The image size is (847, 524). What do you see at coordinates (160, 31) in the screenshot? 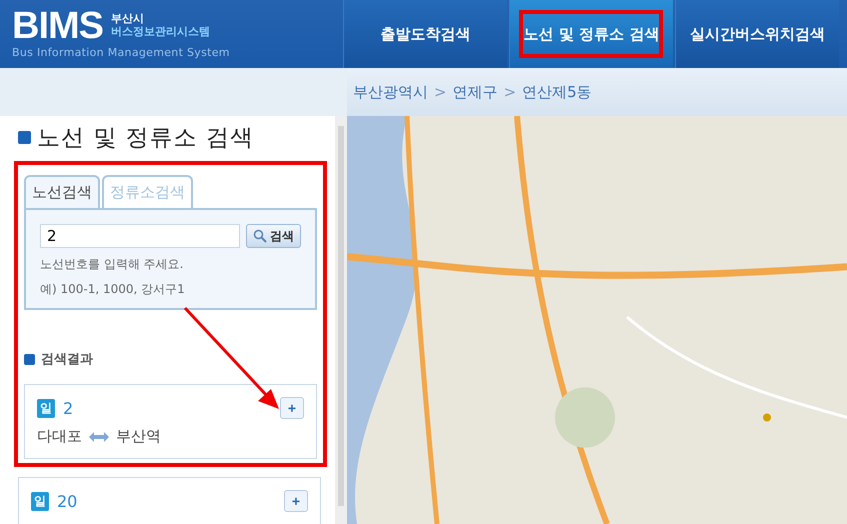
I see `logo-system-name: 버스정보관리시스템` at bounding box center [160, 31].